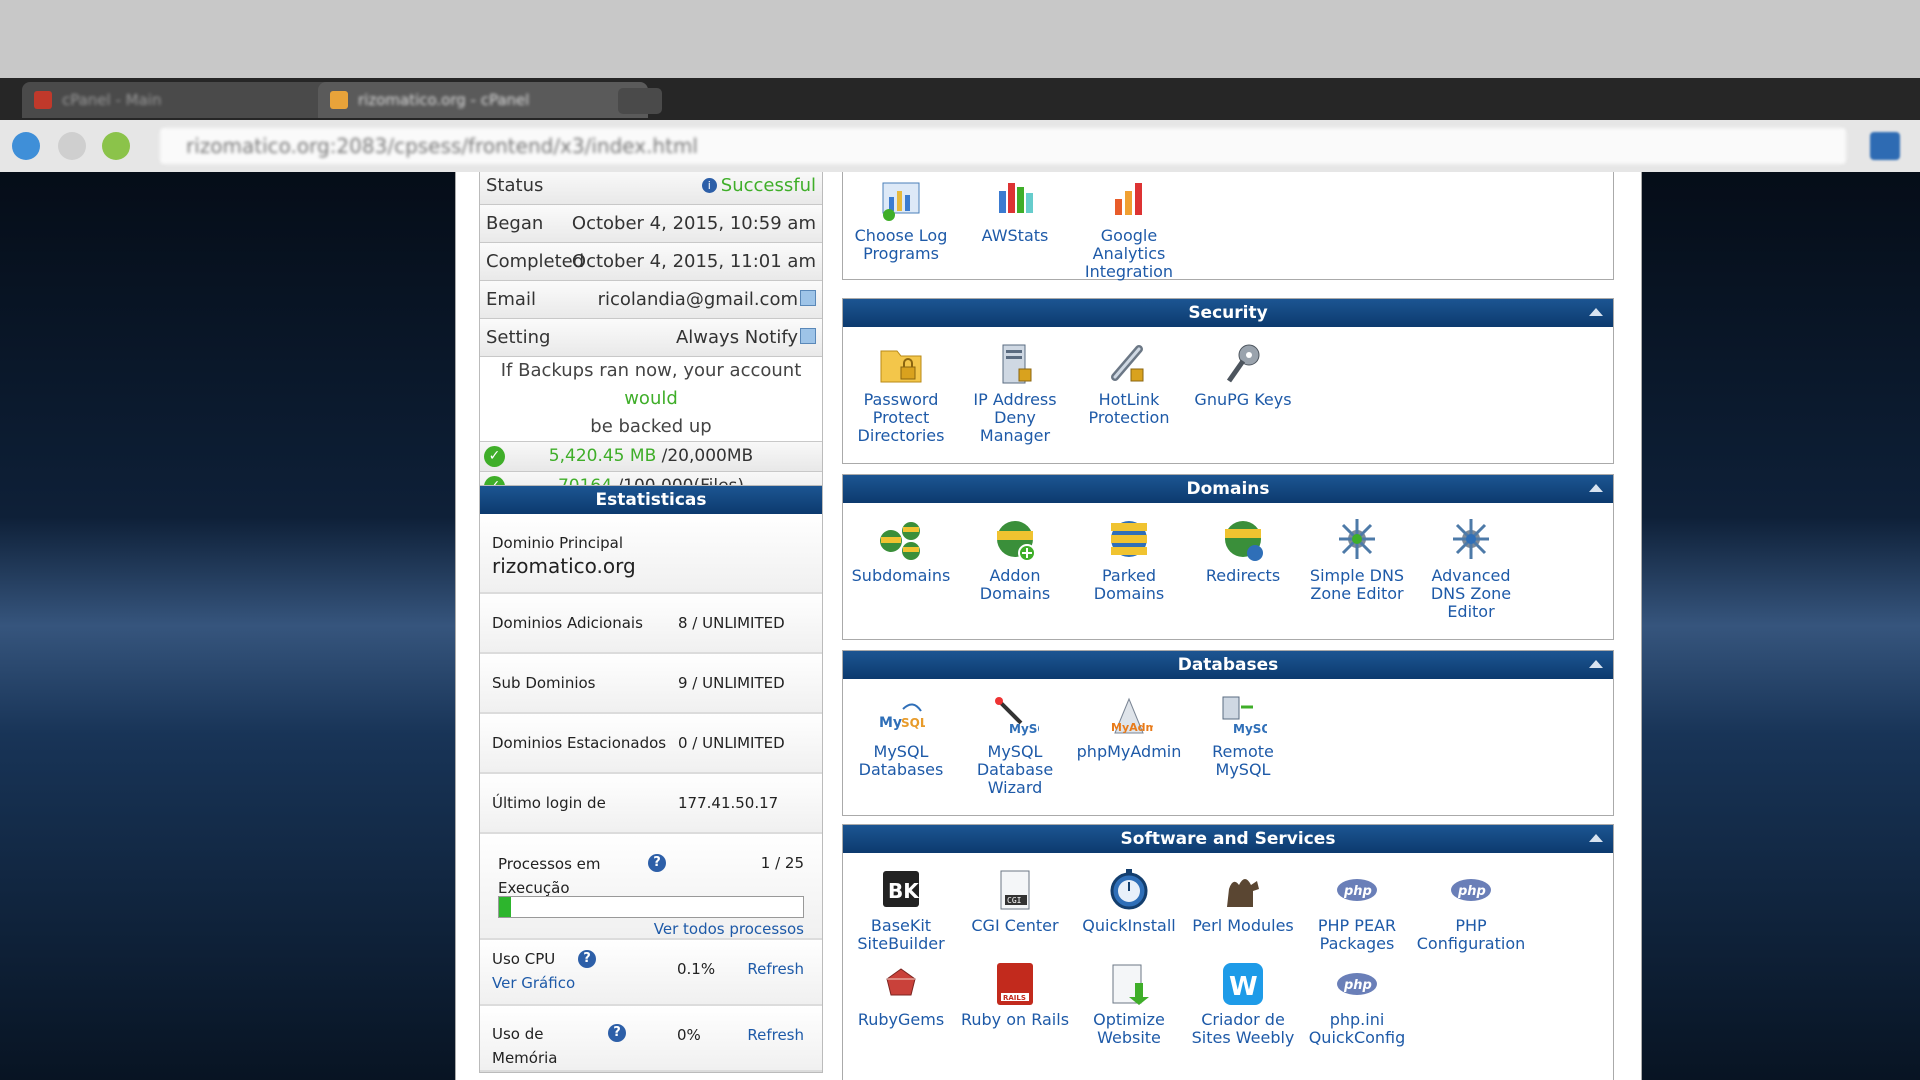 The height and width of the screenshot is (1080, 1920). Describe the element at coordinates (707, 299) in the screenshot. I see `row-value: ricolandia@gmail.com` at that location.